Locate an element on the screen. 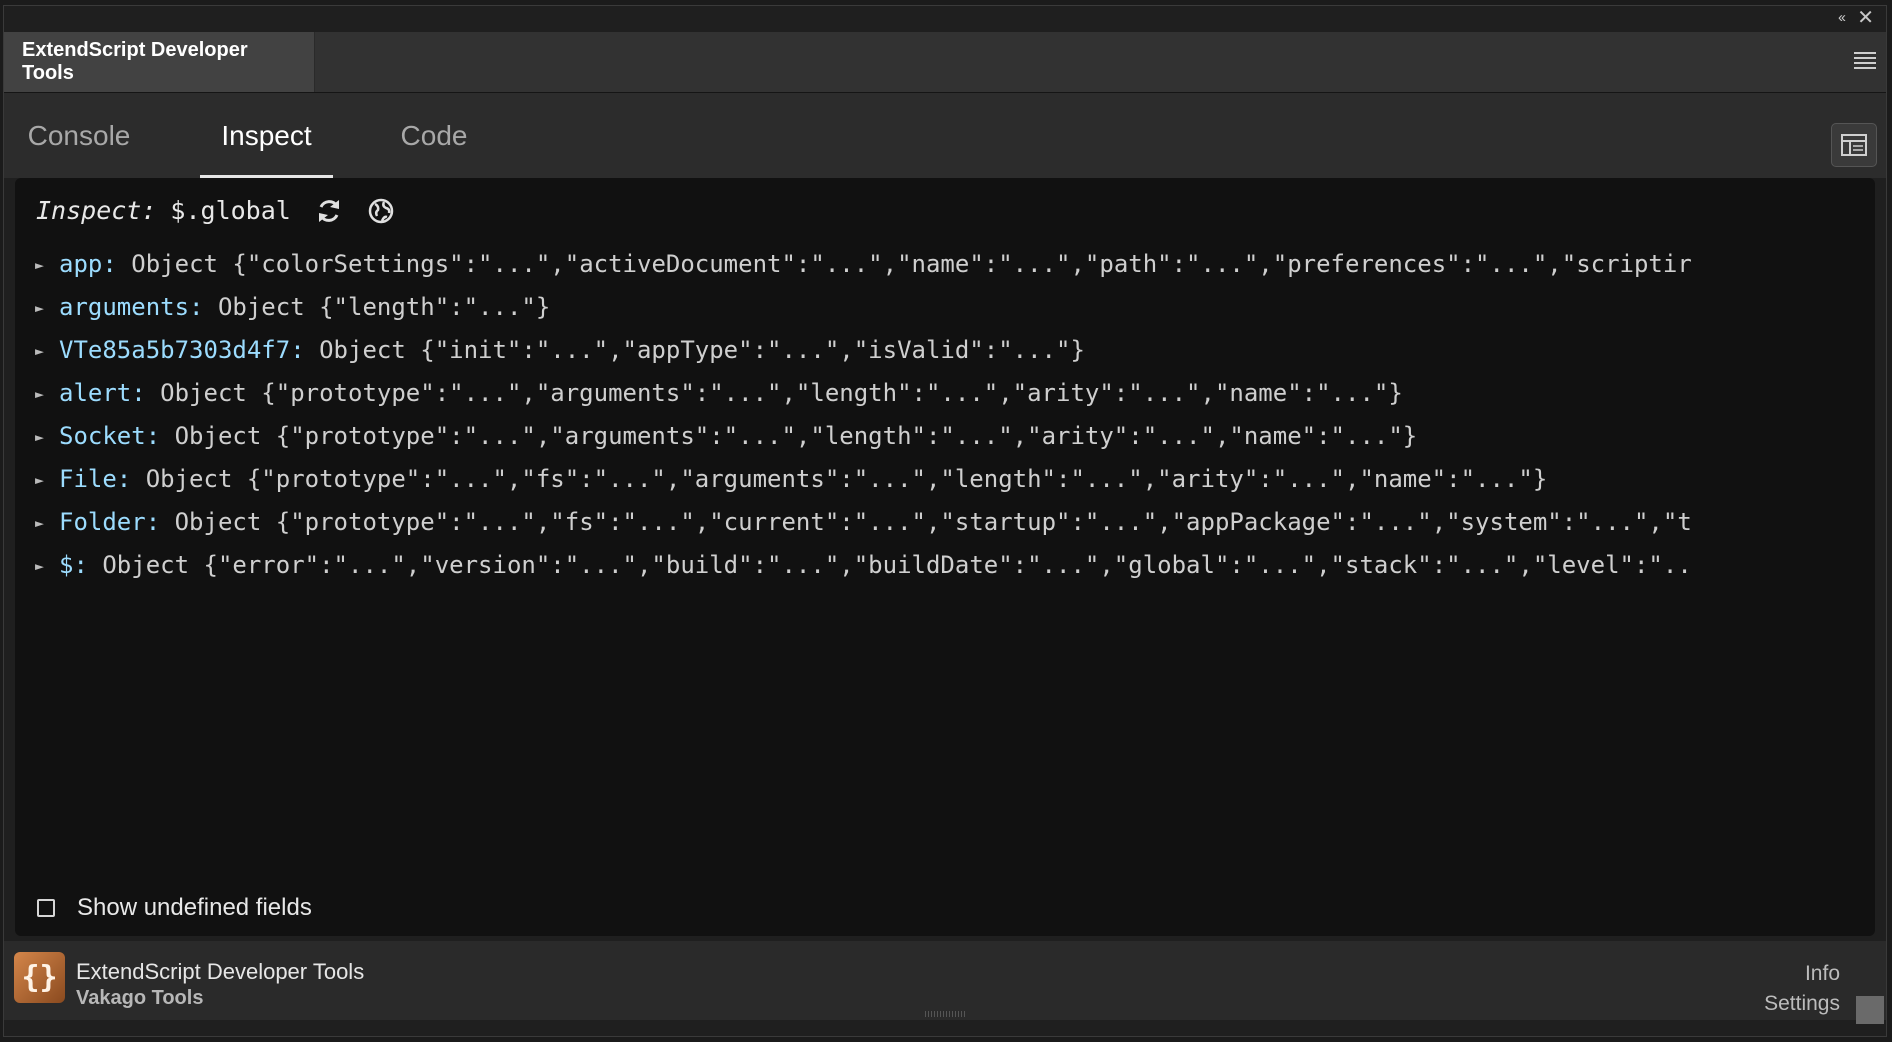 This screenshot has width=1892, height=1042. product-name: ExtendScript Developer Tools is located at coordinates (220, 971).